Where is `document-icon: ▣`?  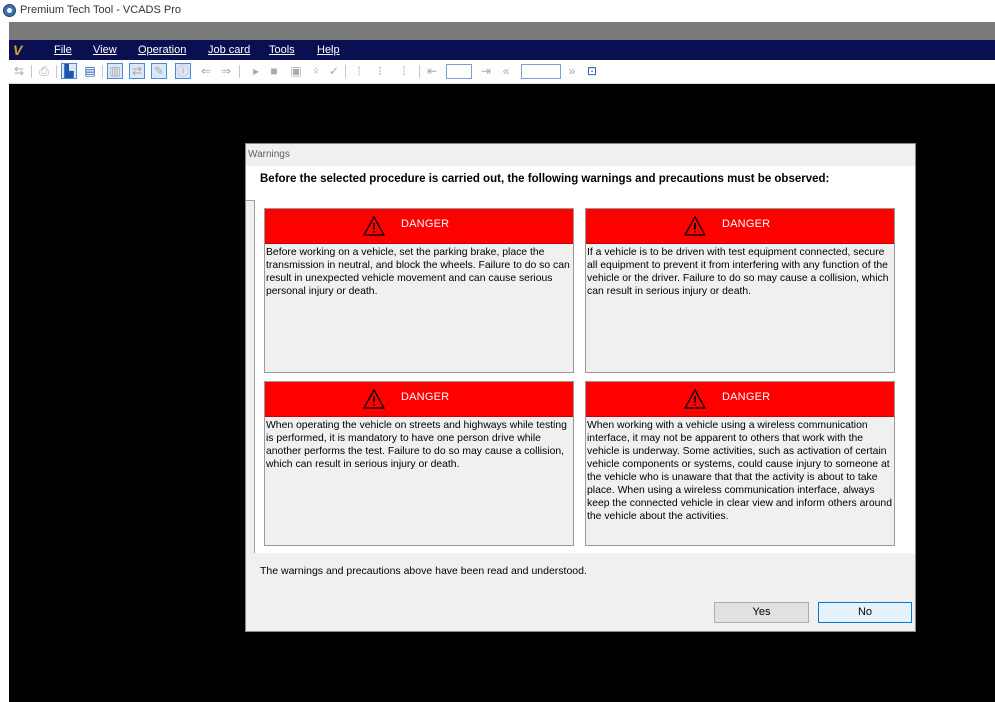 document-icon: ▣ is located at coordinates (296, 71).